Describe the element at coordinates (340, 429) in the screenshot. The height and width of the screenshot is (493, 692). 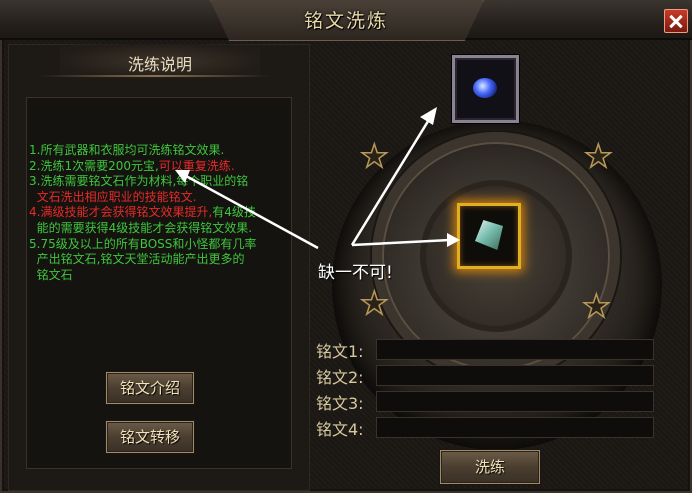
I see `slot-label: 铭文4:` at that location.